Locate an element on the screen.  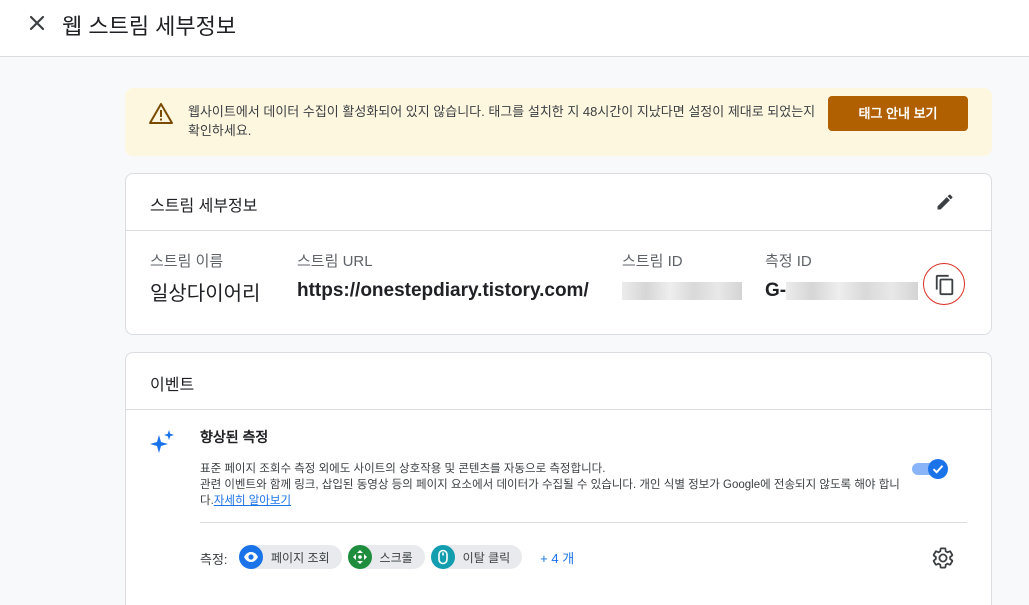
events-header: 이벤트 is located at coordinates (558, 381).